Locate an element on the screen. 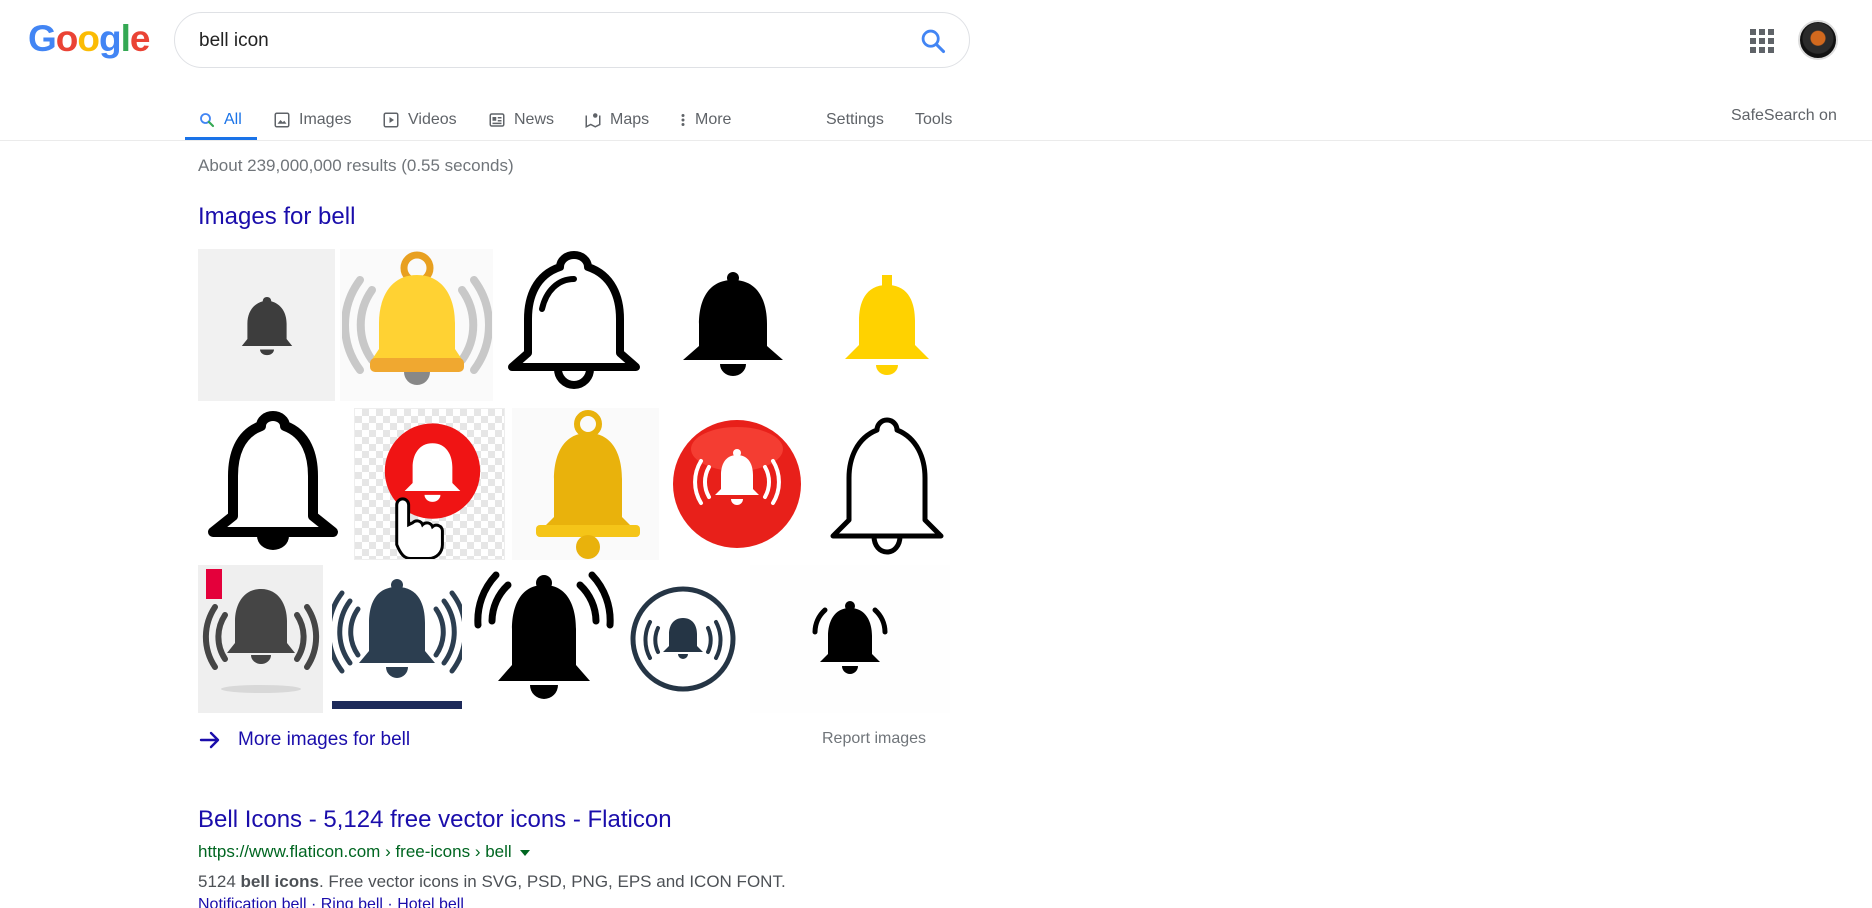 The height and width of the screenshot is (908, 1872). tab-news: News is located at coordinates (521, 120).